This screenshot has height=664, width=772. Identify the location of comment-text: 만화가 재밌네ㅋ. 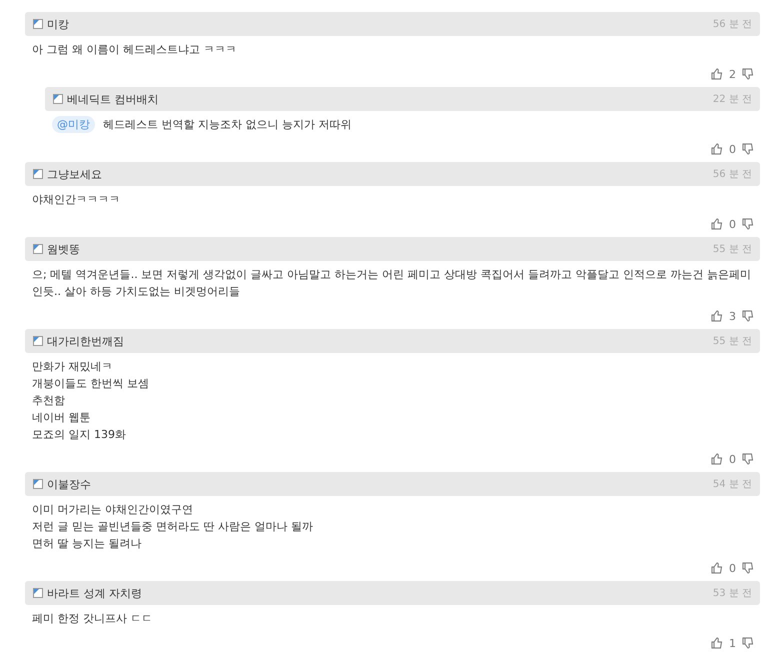
(73, 367).